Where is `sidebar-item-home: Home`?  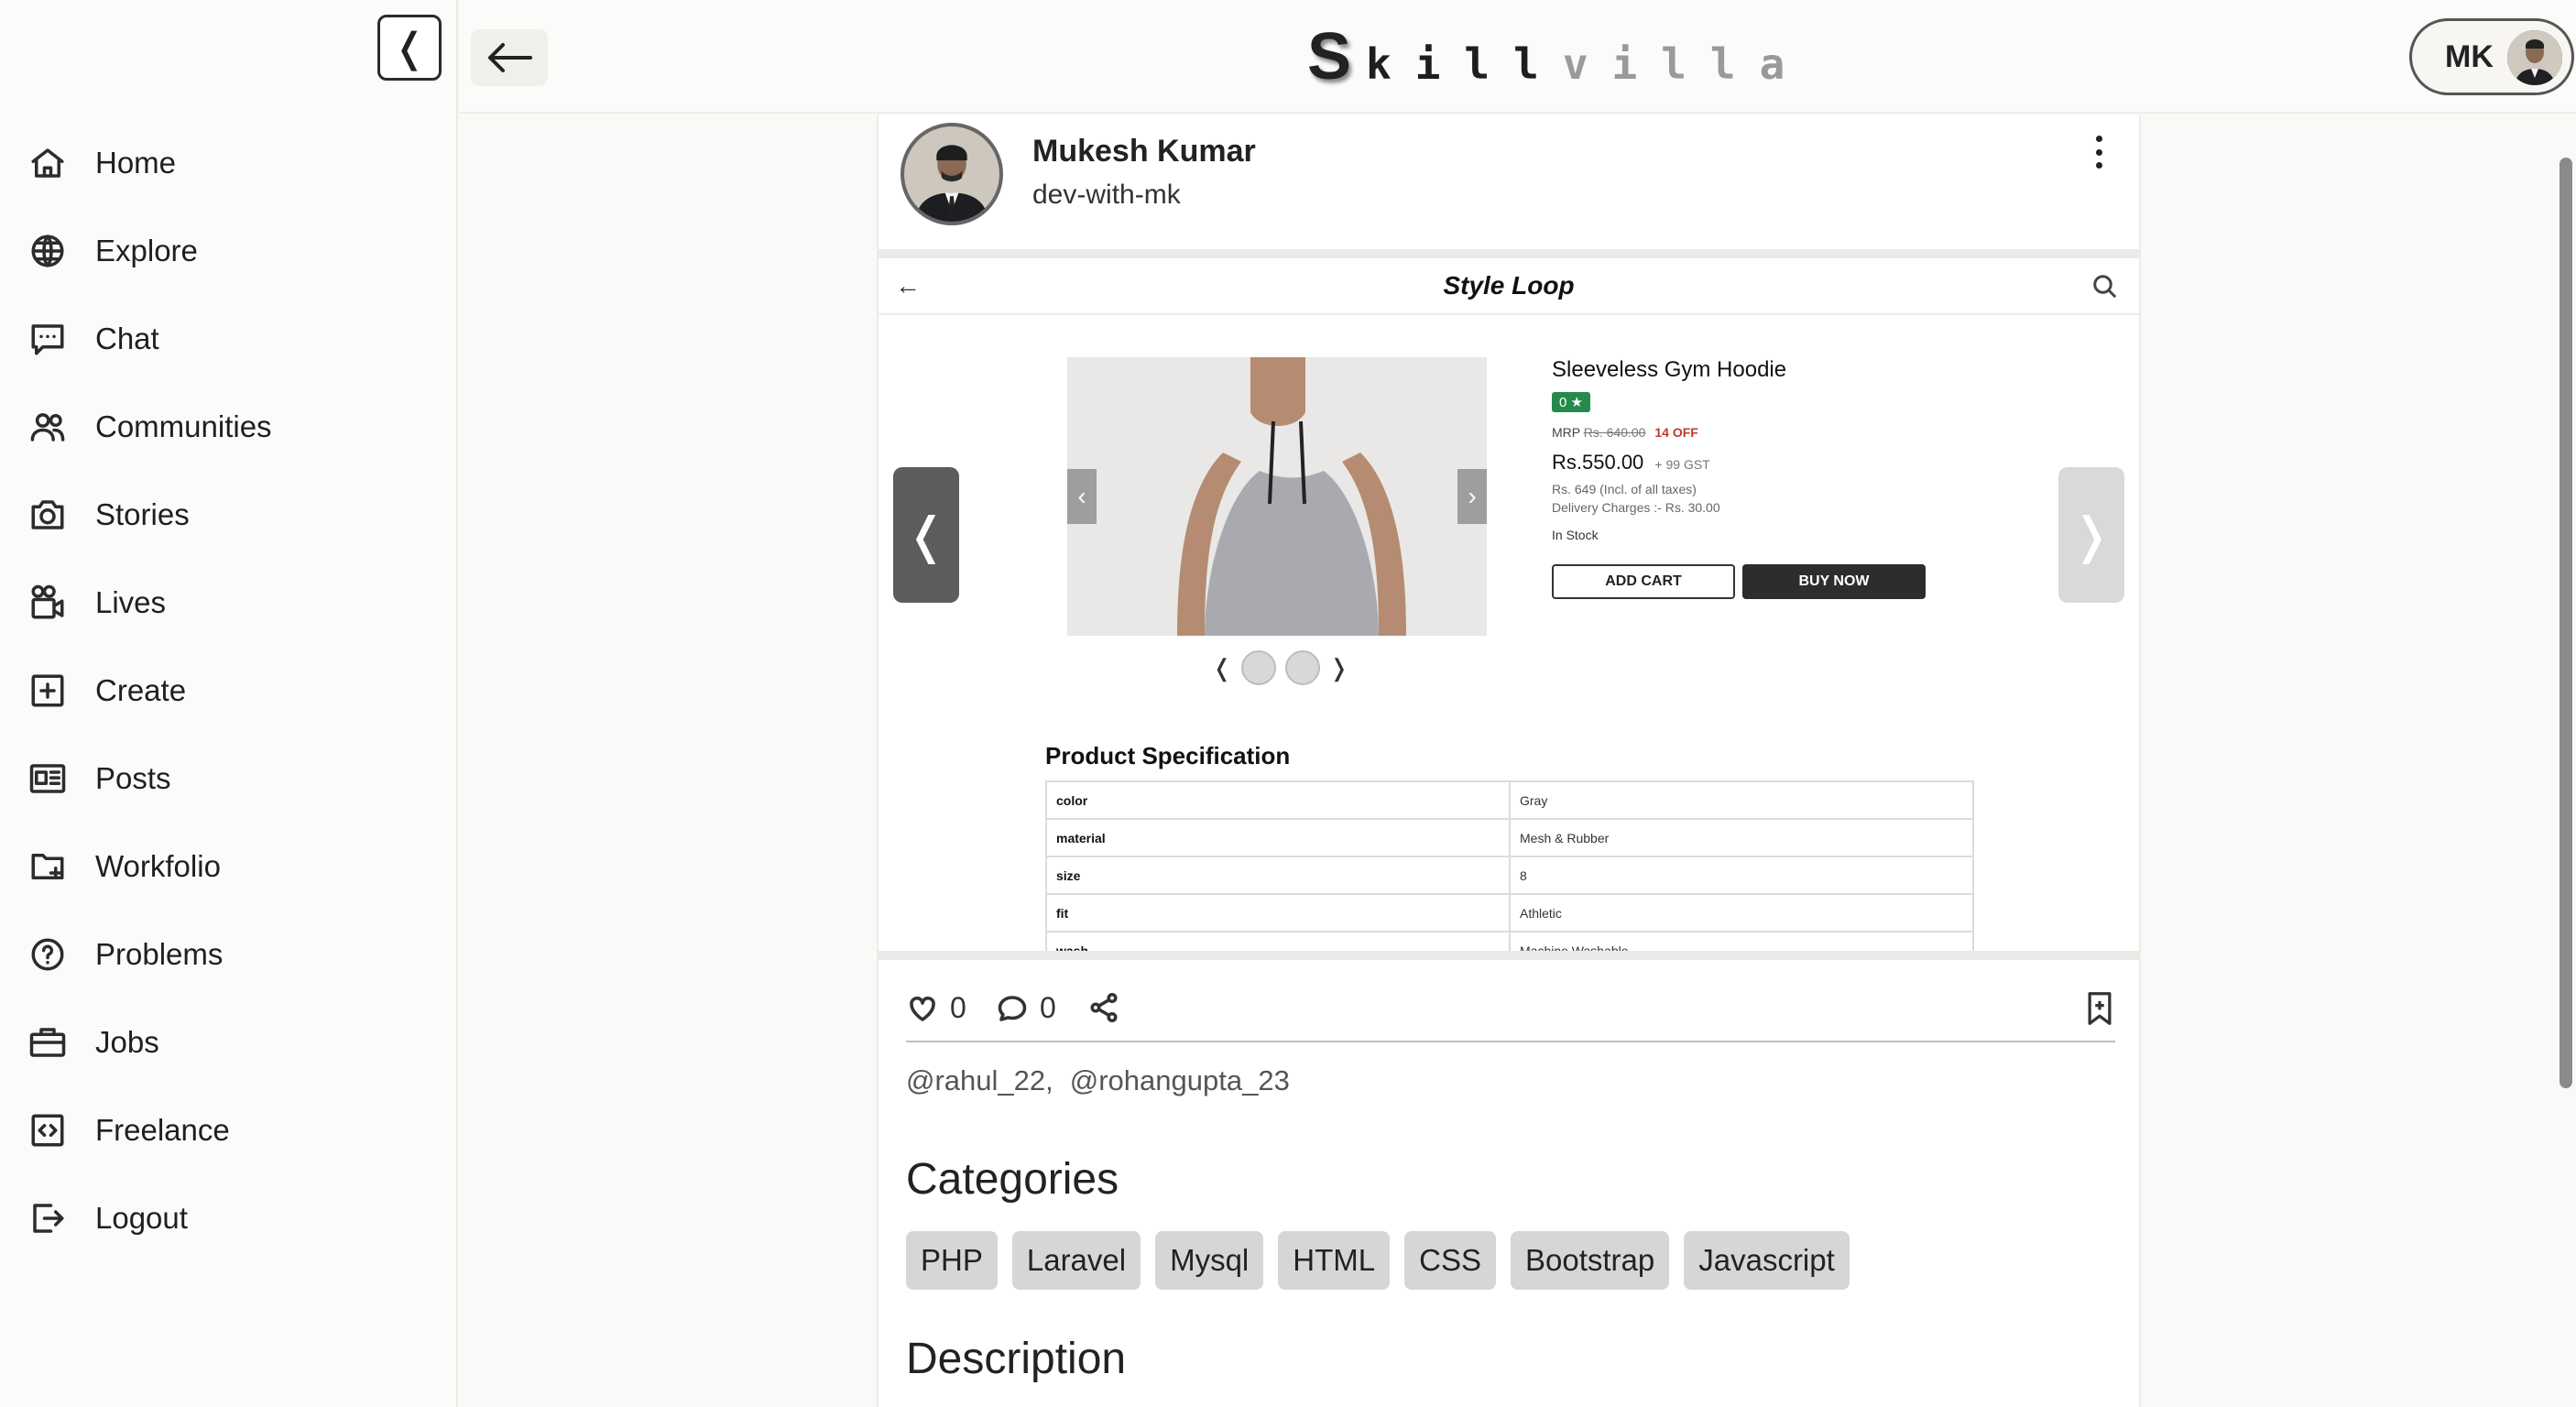
sidebar-item-home: Home is located at coordinates (150, 163).